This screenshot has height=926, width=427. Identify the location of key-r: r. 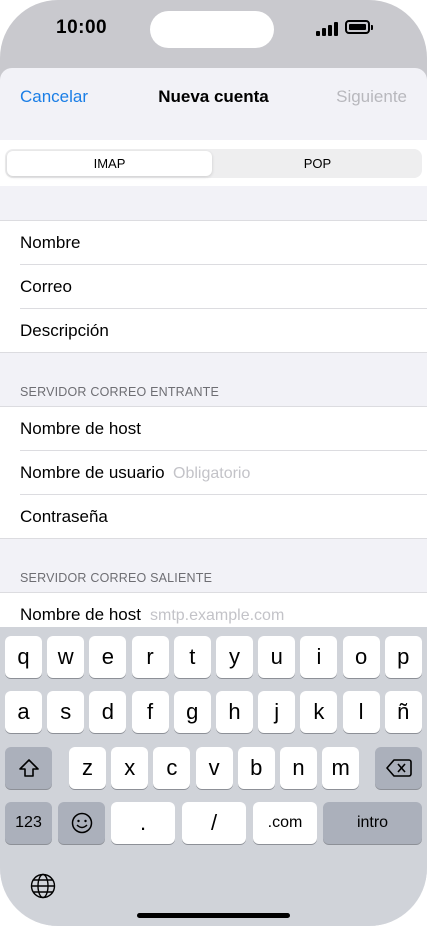
(150, 657).